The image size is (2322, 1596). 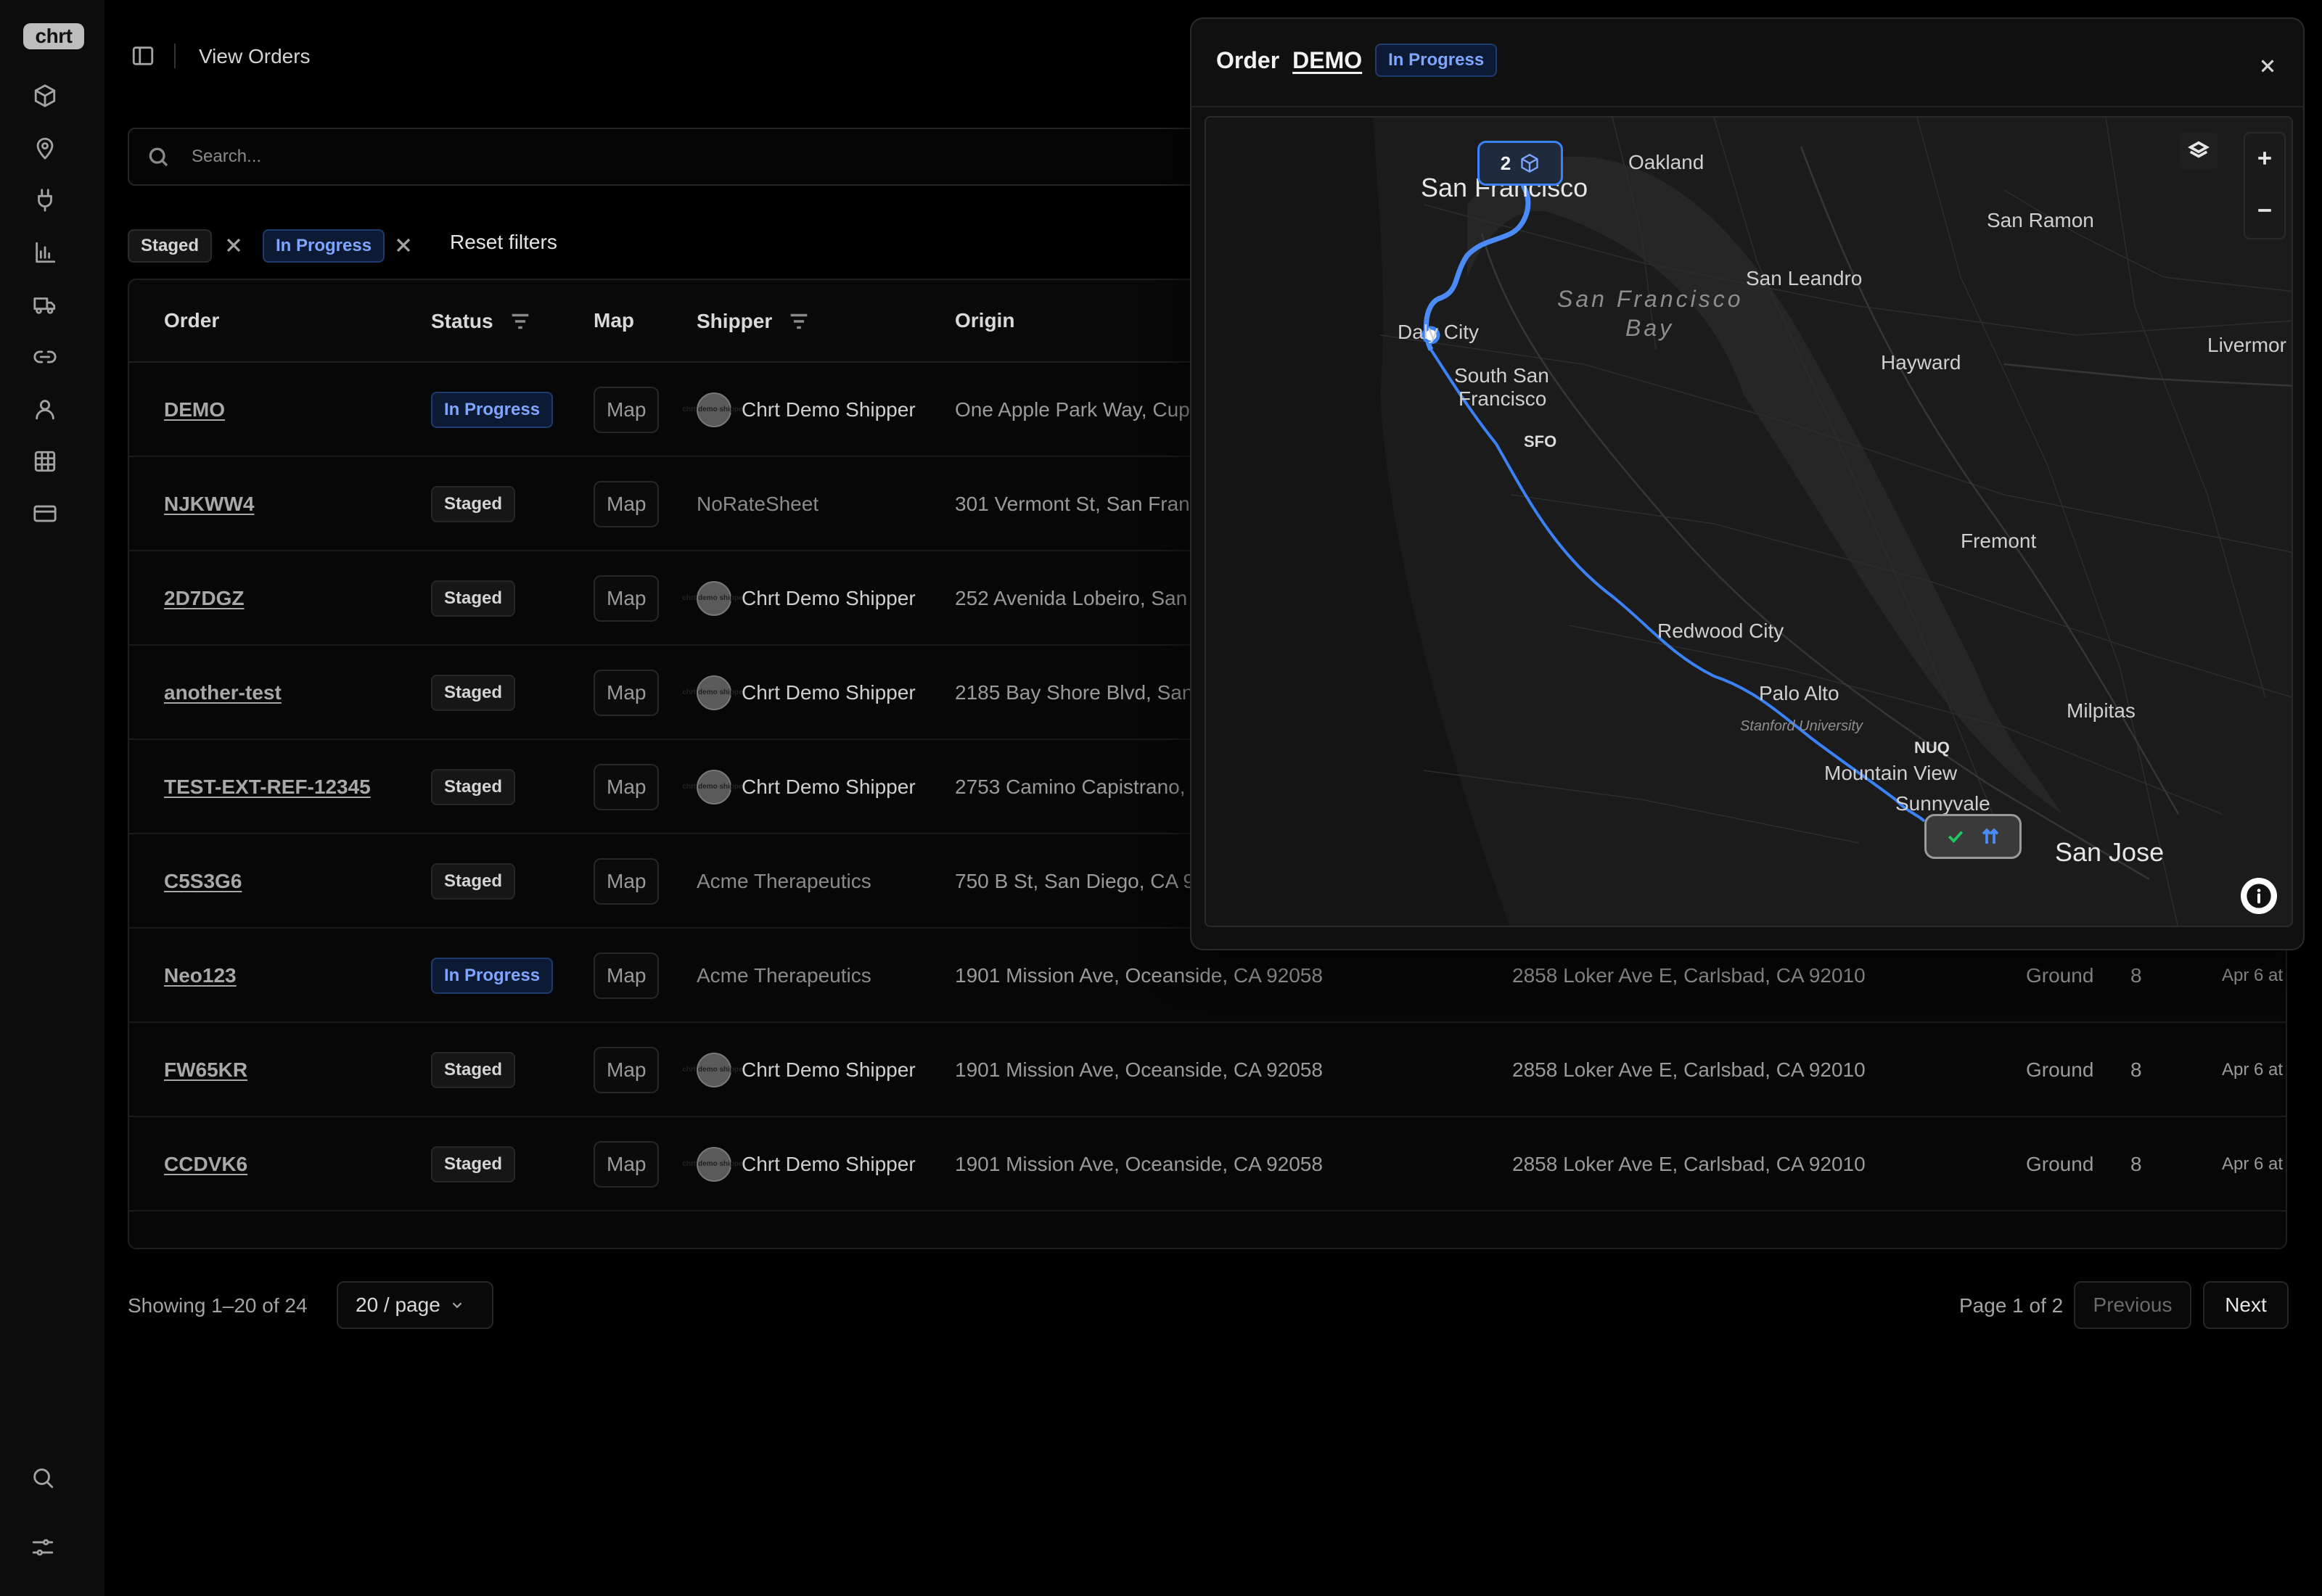 What do you see at coordinates (1072, 504) in the screenshot?
I see `origin-cell: 301 Vermont St, San Fran` at bounding box center [1072, 504].